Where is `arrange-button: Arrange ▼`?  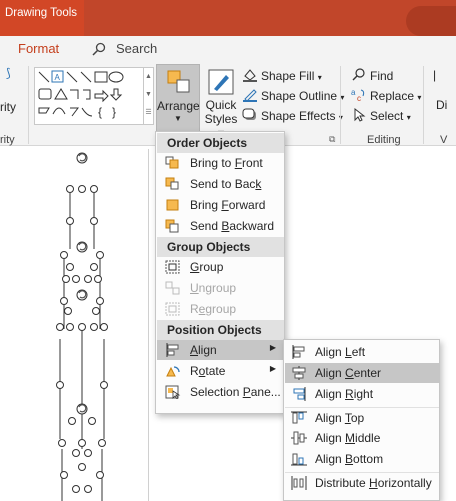 arrange-button: Arrange ▼ is located at coordinates (178, 99).